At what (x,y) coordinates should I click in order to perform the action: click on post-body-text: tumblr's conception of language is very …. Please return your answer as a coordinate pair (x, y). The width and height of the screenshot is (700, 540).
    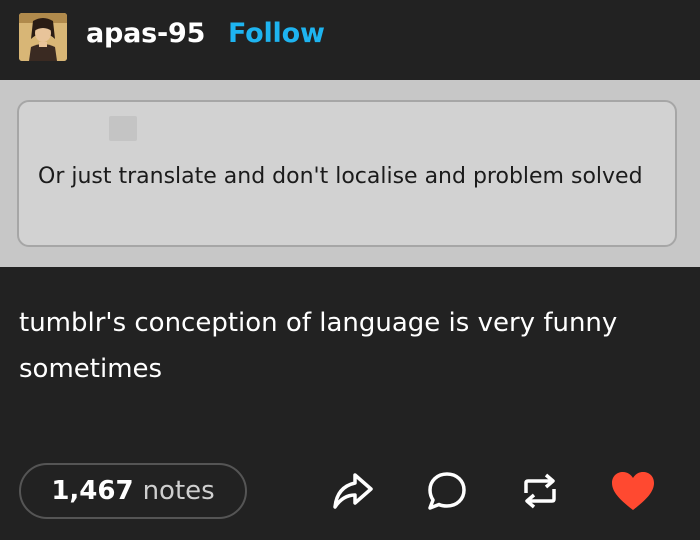
    Looking at the image, I should click on (318, 346).